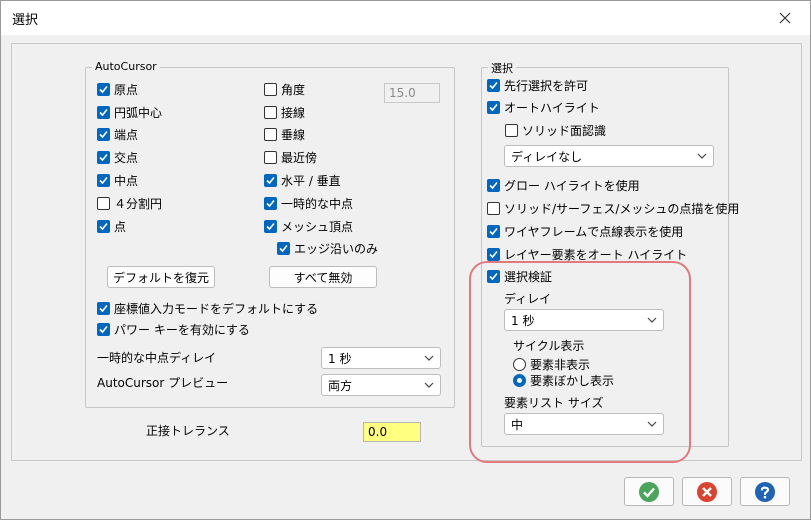 The height and width of the screenshot is (520, 811). Describe the element at coordinates (596, 254) in the screenshot. I see `checkbox-label: レイヤー要素をオート ハイライト` at that location.